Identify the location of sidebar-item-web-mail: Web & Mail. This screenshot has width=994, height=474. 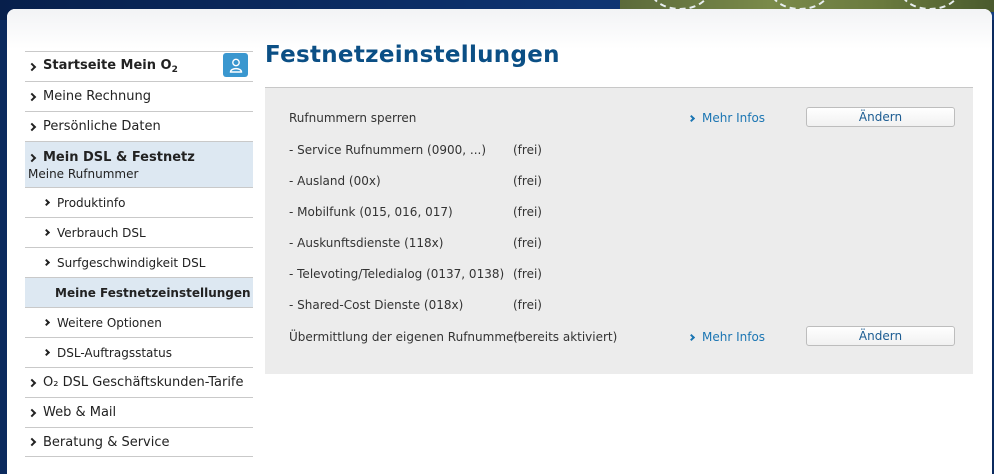
(139, 412).